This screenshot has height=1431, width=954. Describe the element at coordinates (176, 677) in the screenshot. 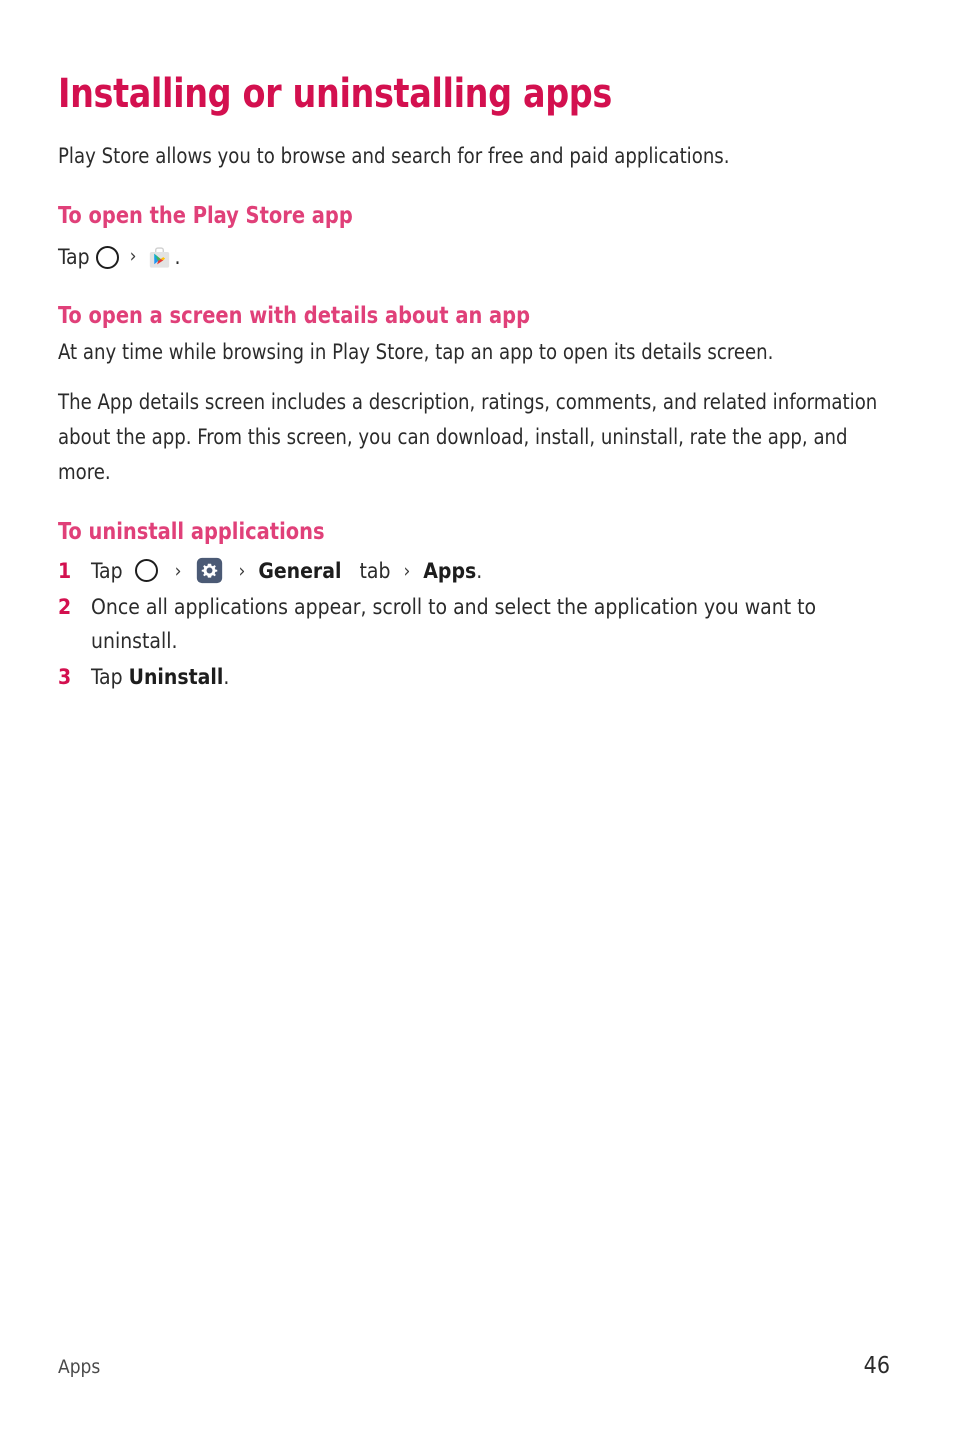

I see `uninstall-label: Uninstall` at that location.